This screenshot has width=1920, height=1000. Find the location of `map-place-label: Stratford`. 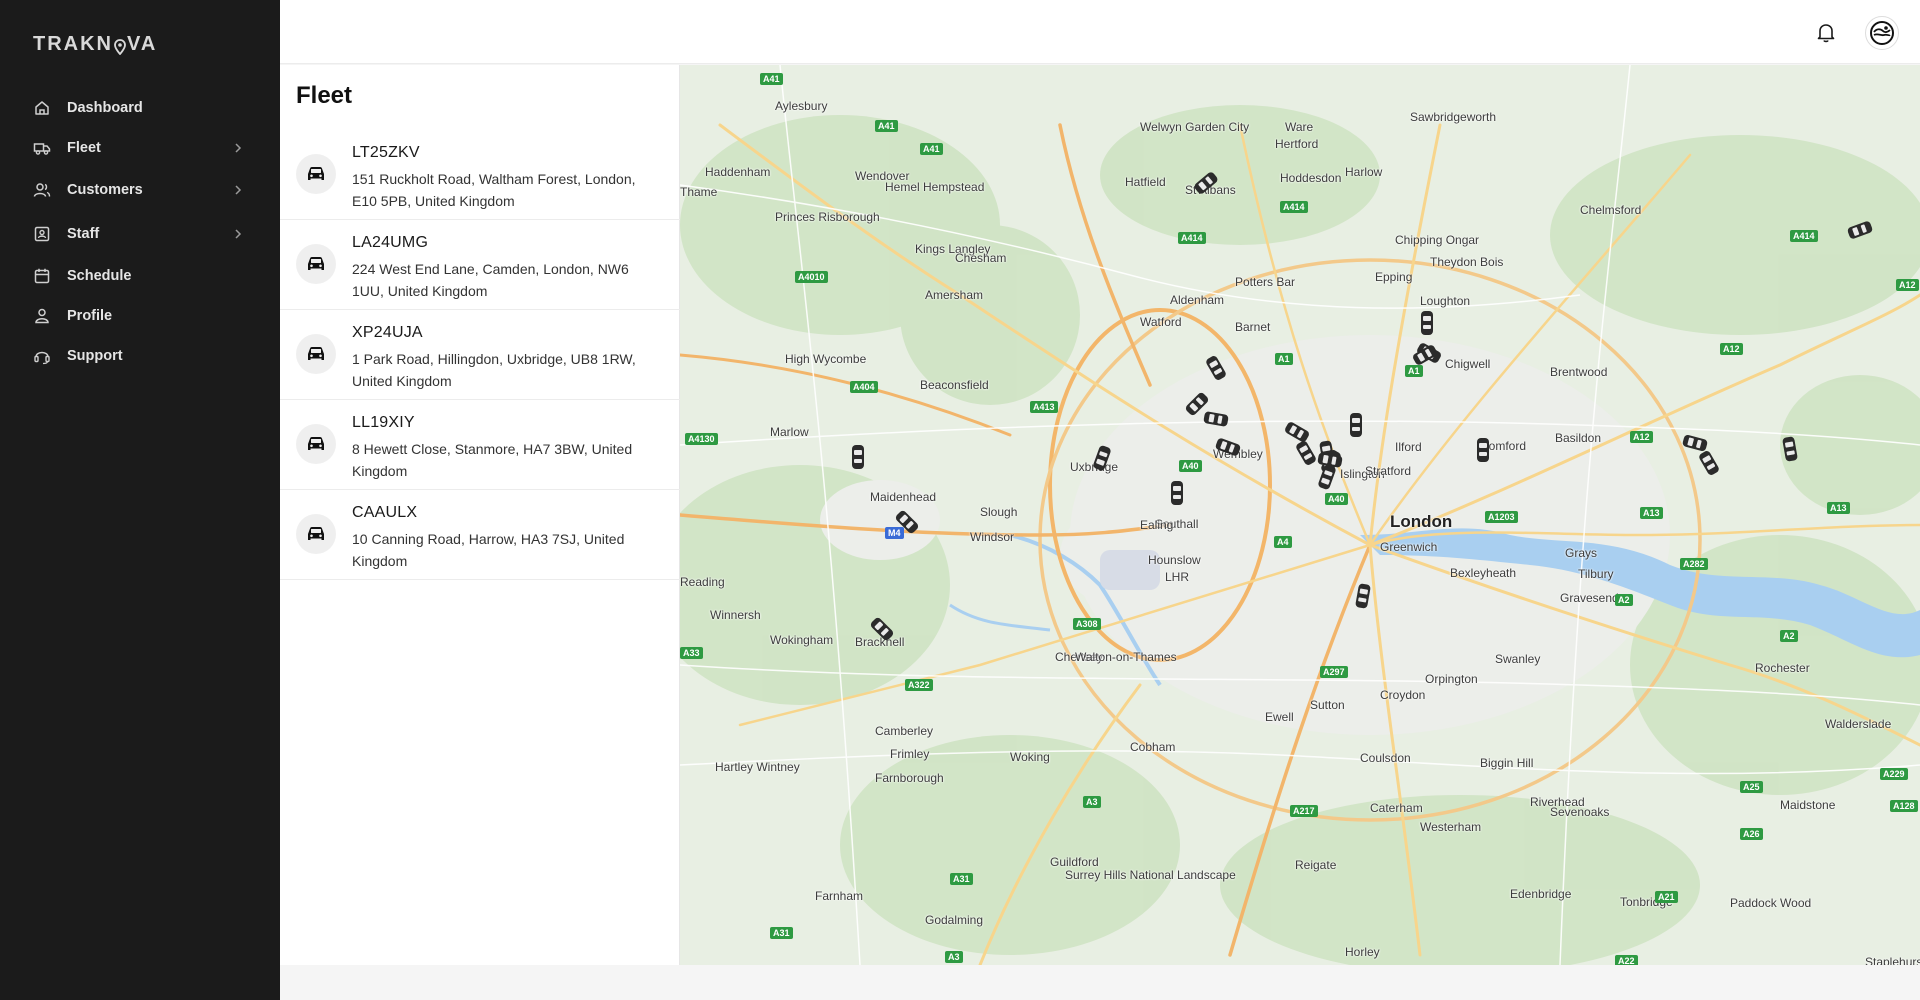

map-place-label: Stratford is located at coordinates (1388, 471).